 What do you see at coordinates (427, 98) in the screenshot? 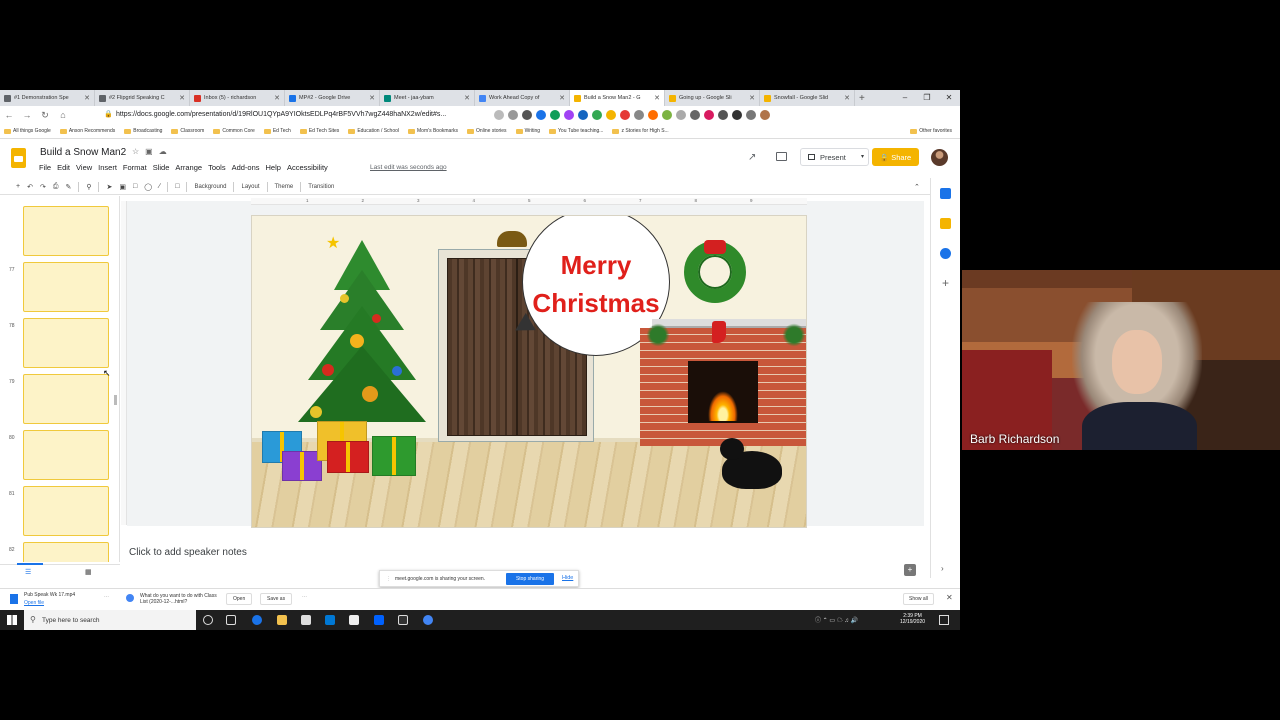
I see `browser-tab: Meet - jaa-ybam ✕` at bounding box center [427, 98].